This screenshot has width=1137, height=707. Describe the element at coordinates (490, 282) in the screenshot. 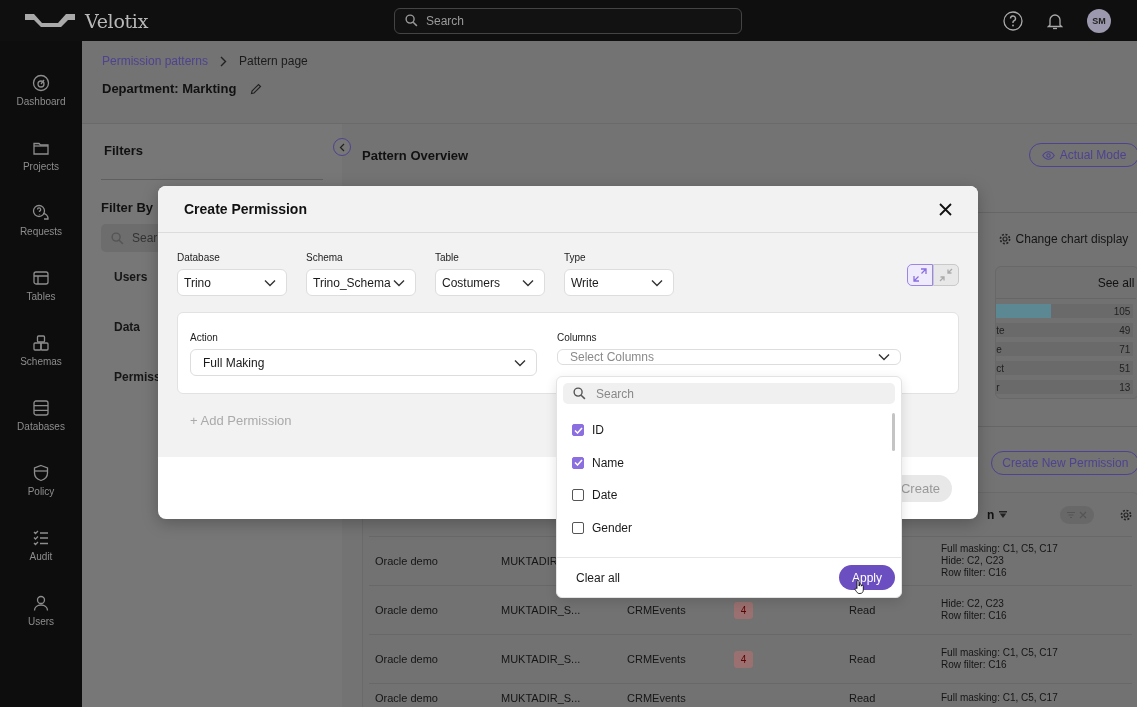

I see `select-dropdown: Costumers` at that location.